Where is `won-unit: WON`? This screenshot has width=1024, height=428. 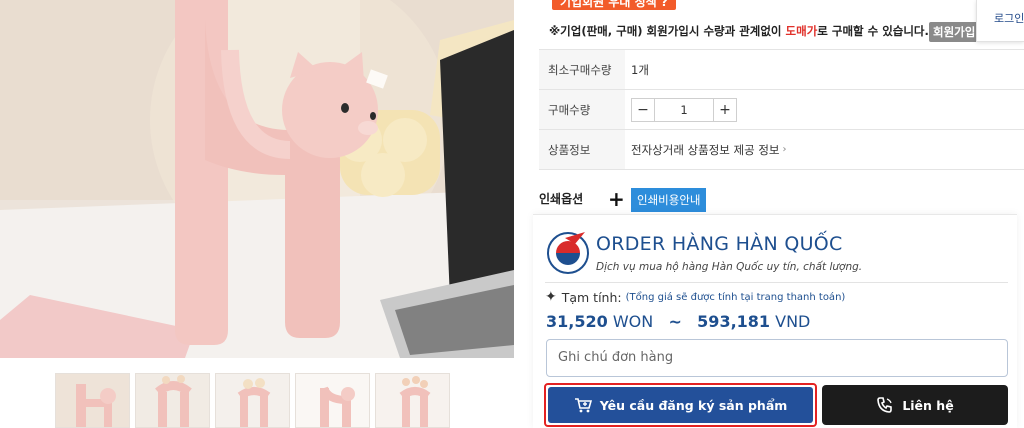
won-unit: WON is located at coordinates (633, 321).